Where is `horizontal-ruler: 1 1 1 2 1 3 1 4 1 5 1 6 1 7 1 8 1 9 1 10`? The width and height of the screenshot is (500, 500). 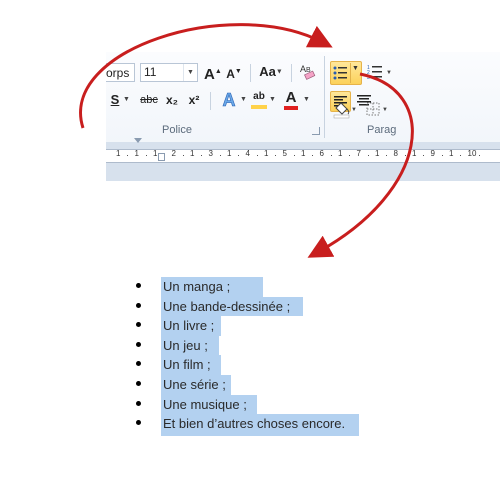 horizontal-ruler: 1 1 1 2 1 3 1 4 1 5 1 6 1 7 1 8 1 9 1 10 is located at coordinates (303, 156).